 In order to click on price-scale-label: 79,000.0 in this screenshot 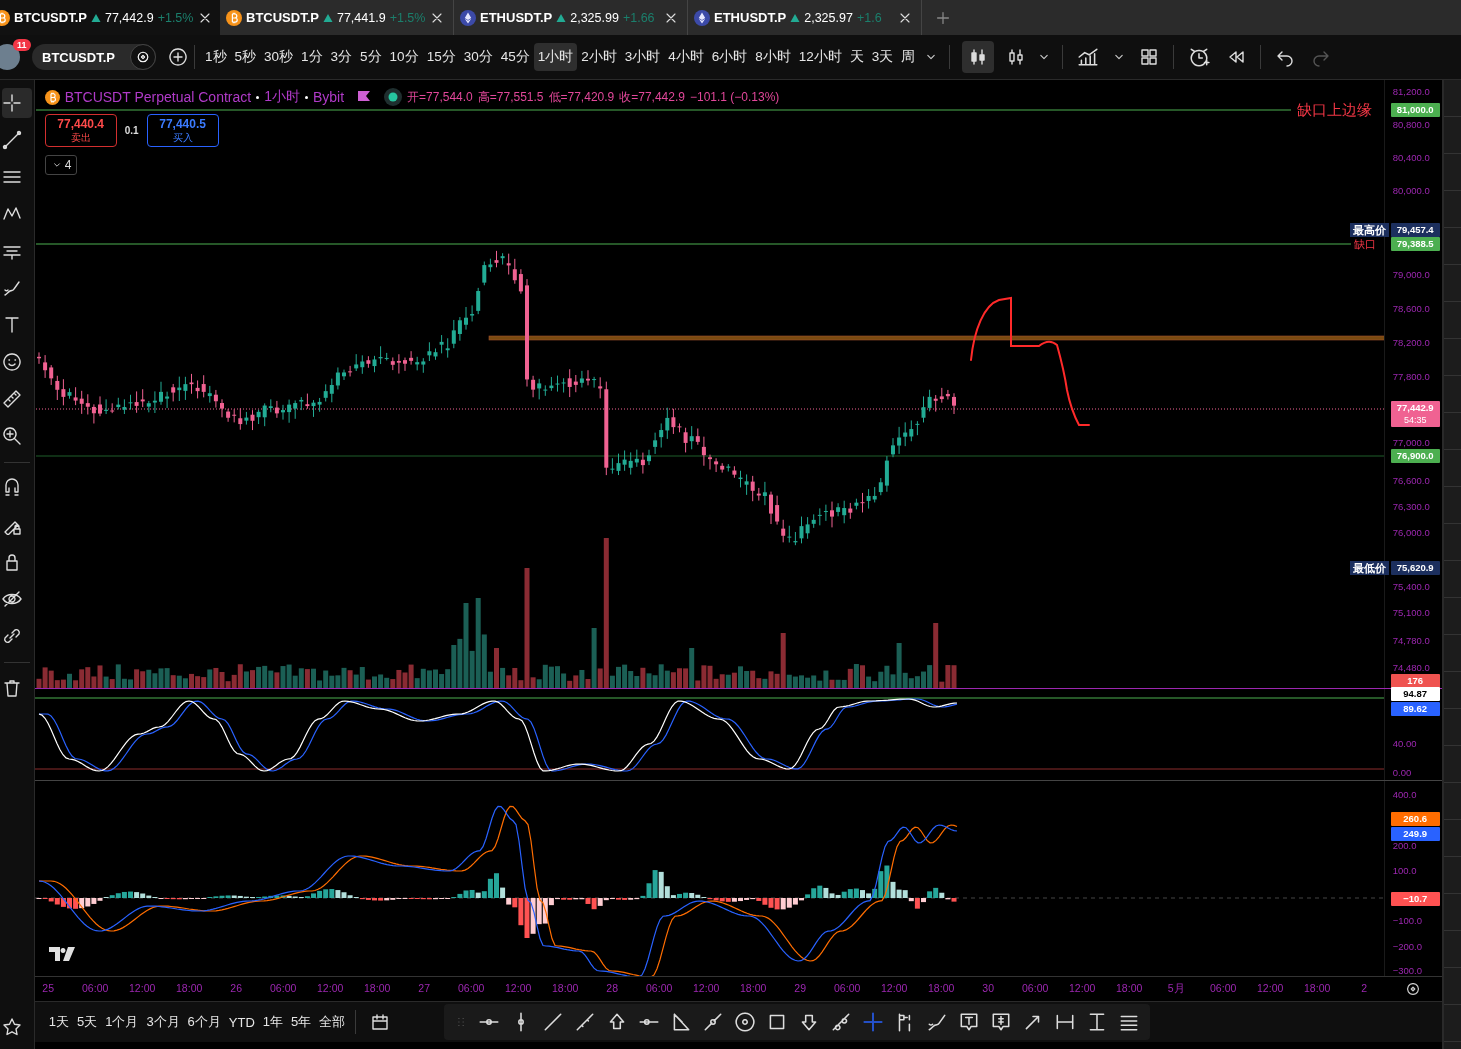, I will do `click(1411, 274)`.